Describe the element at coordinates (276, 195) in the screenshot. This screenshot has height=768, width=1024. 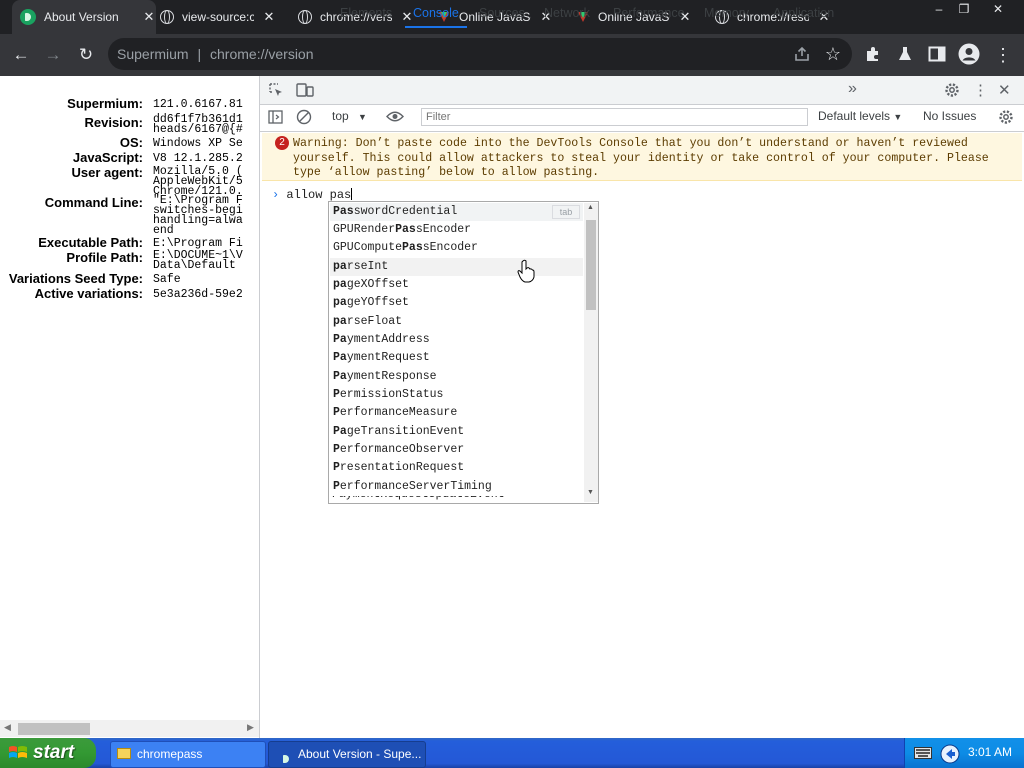
I see `prompt-chevron-icon: ›` at that location.